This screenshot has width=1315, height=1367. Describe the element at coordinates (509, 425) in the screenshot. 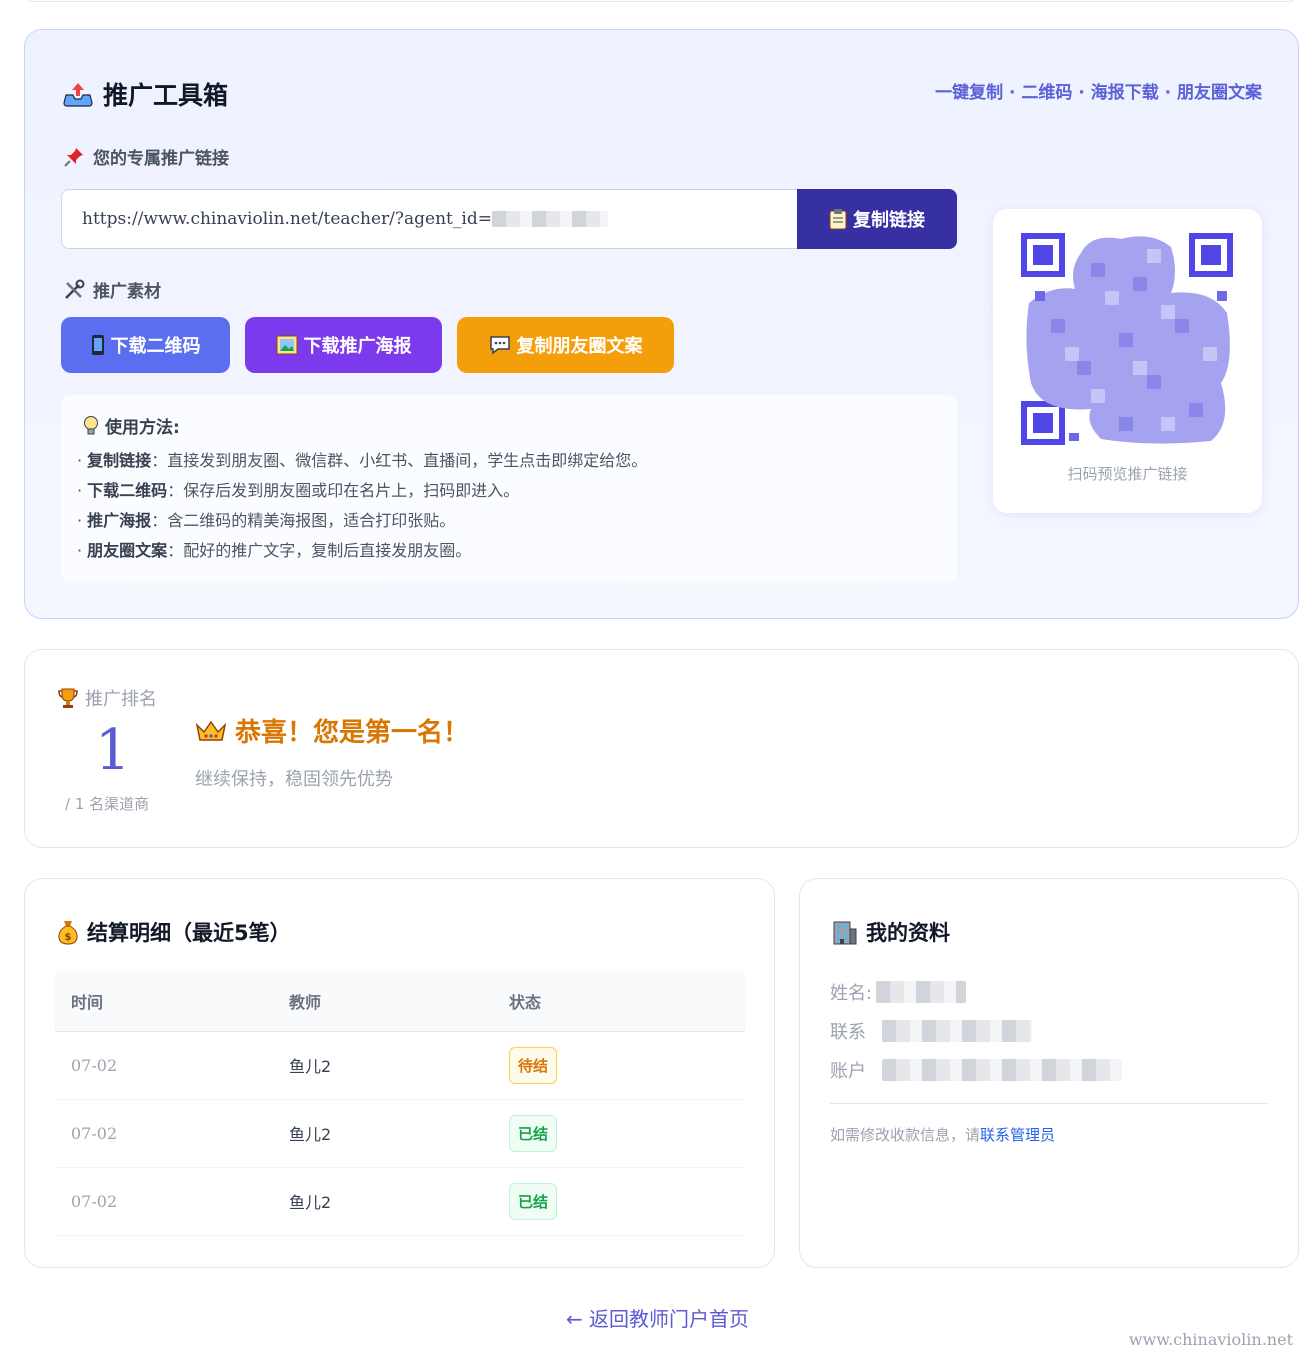

I see `usage-title: 使用方法:` at that location.